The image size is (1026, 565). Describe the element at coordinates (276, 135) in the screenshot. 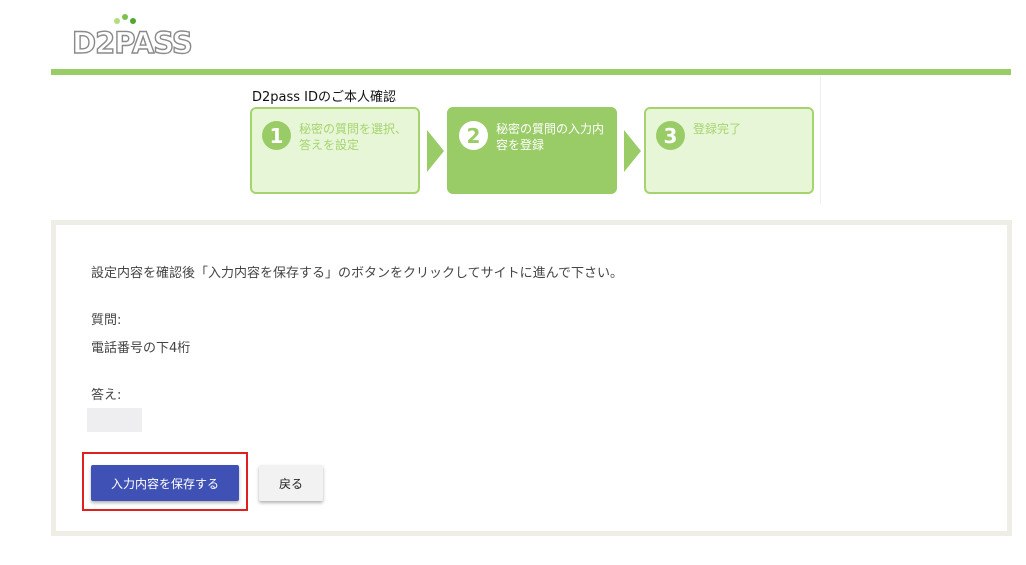

I see `step-number-icon: 1` at that location.